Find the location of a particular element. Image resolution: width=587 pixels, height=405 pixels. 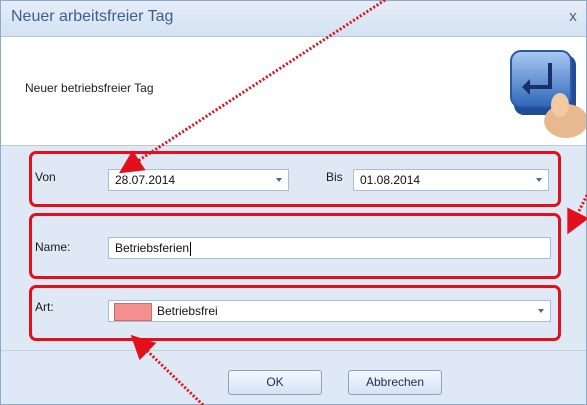

to-date-dropdown: 01.08.2014 is located at coordinates (451, 180).